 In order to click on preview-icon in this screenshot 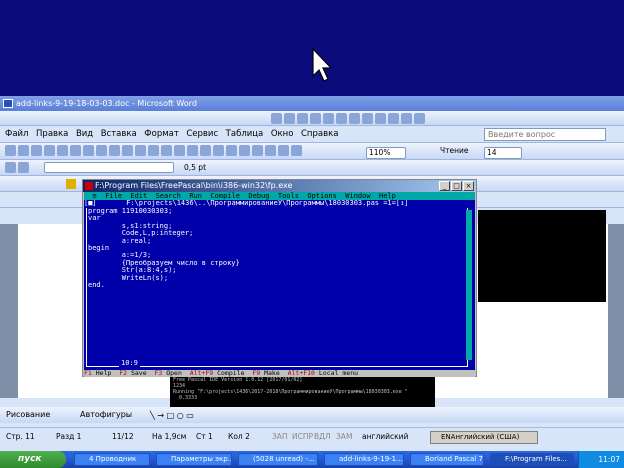, I will do `click(88, 150)`.